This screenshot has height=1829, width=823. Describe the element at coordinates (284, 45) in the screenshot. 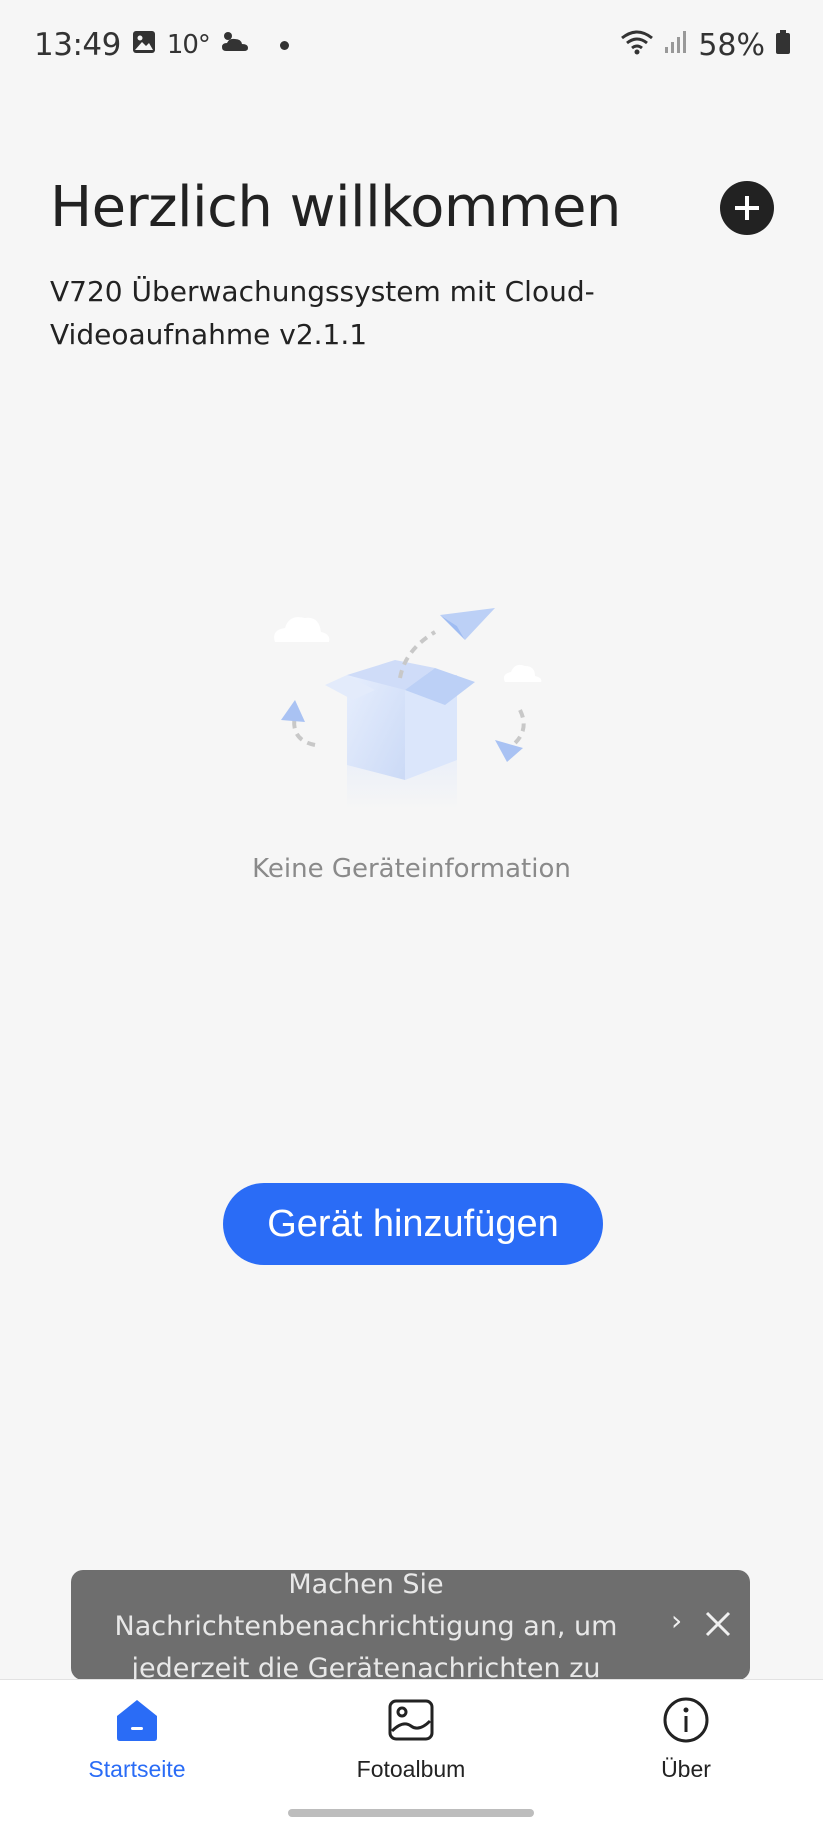

I see `notification-dot-icon` at that location.